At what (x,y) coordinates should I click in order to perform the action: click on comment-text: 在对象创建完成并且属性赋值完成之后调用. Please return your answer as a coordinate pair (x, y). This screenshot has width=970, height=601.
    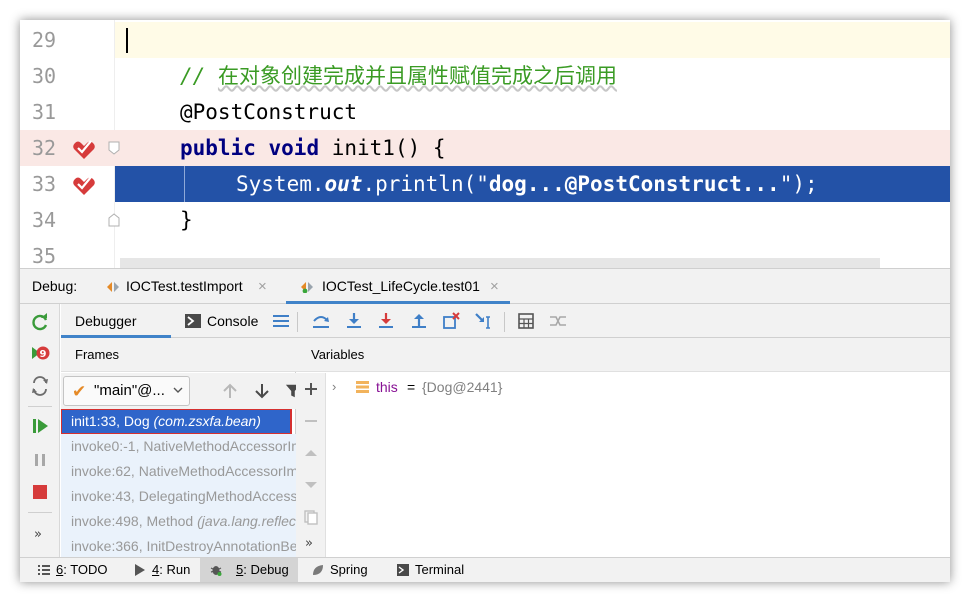
    Looking at the image, I should click on (417, 76).